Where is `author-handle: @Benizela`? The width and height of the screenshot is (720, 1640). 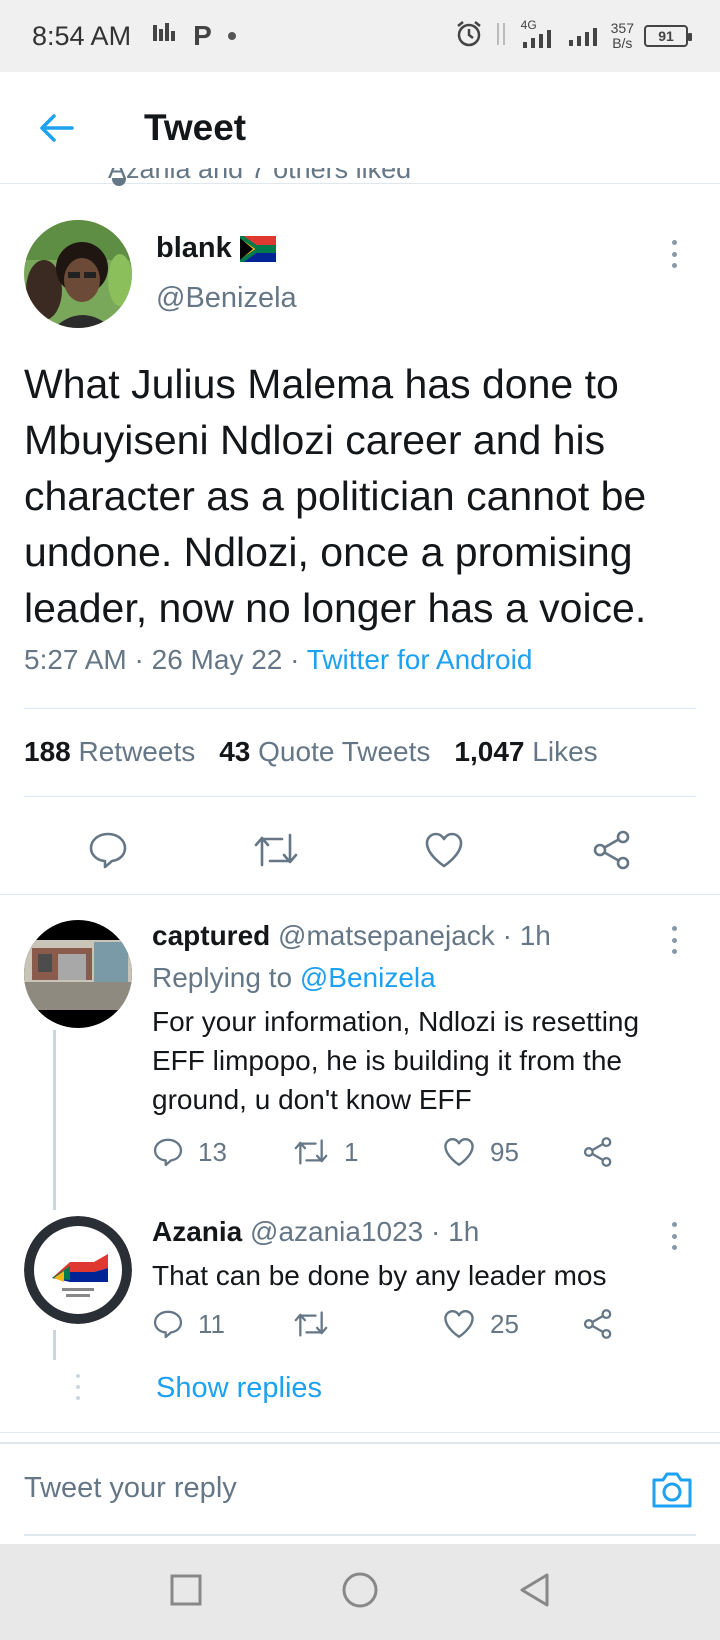
author-handle: @Benizela is located at coordinates (226, 298).